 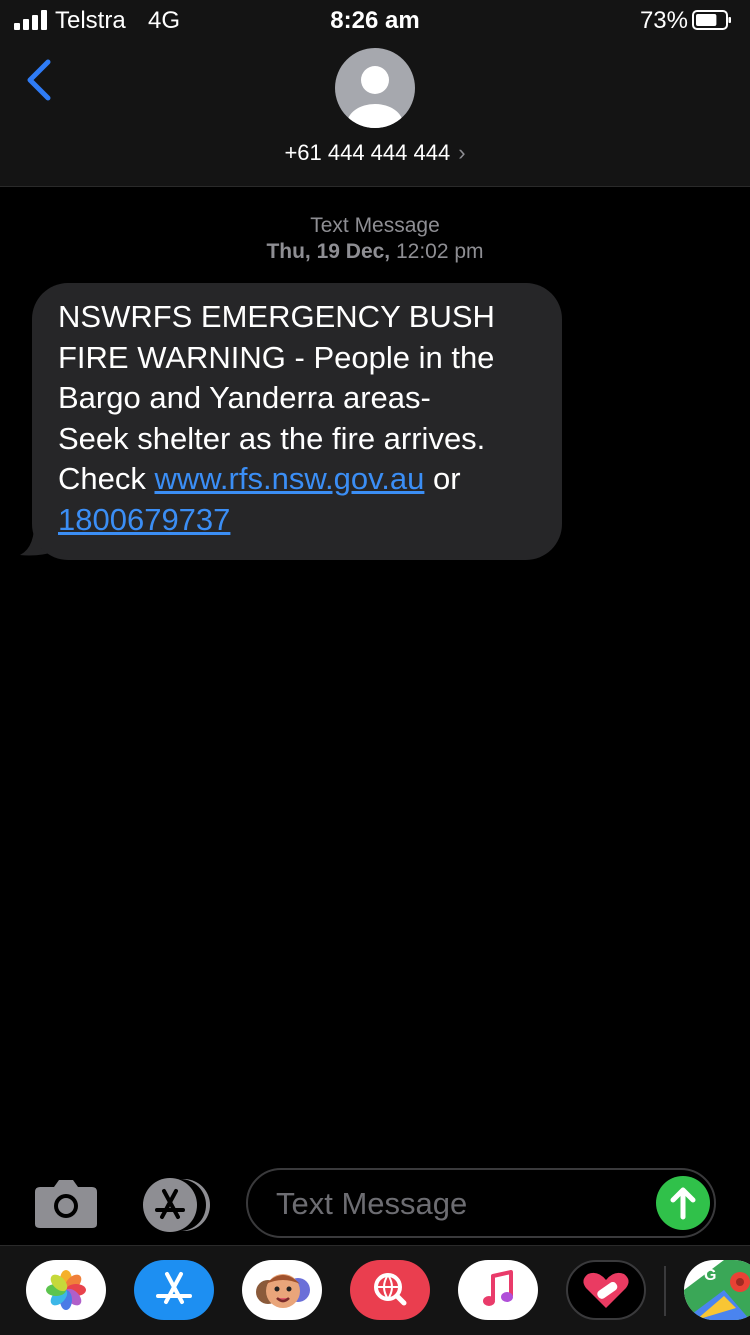 What do you see at coordinates (606, 1290) in the screenshot?
I see `heart-stickers-app-icon` at bounding box center [606, 1290].